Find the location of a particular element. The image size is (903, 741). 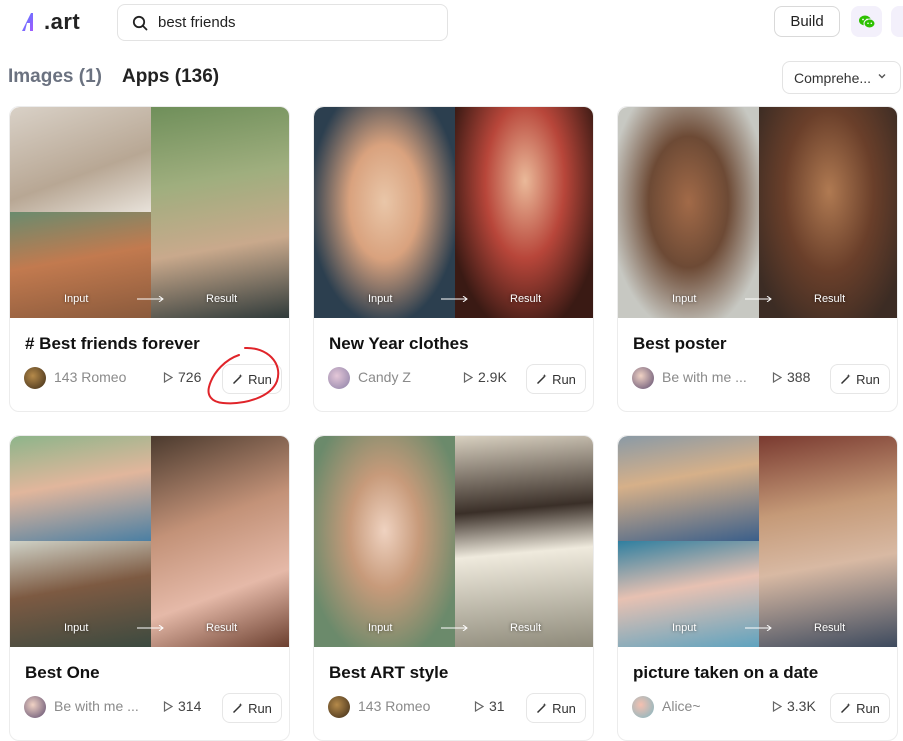

card-meta: Candy Z 2.9K Run is located at coordinates (457, 379).